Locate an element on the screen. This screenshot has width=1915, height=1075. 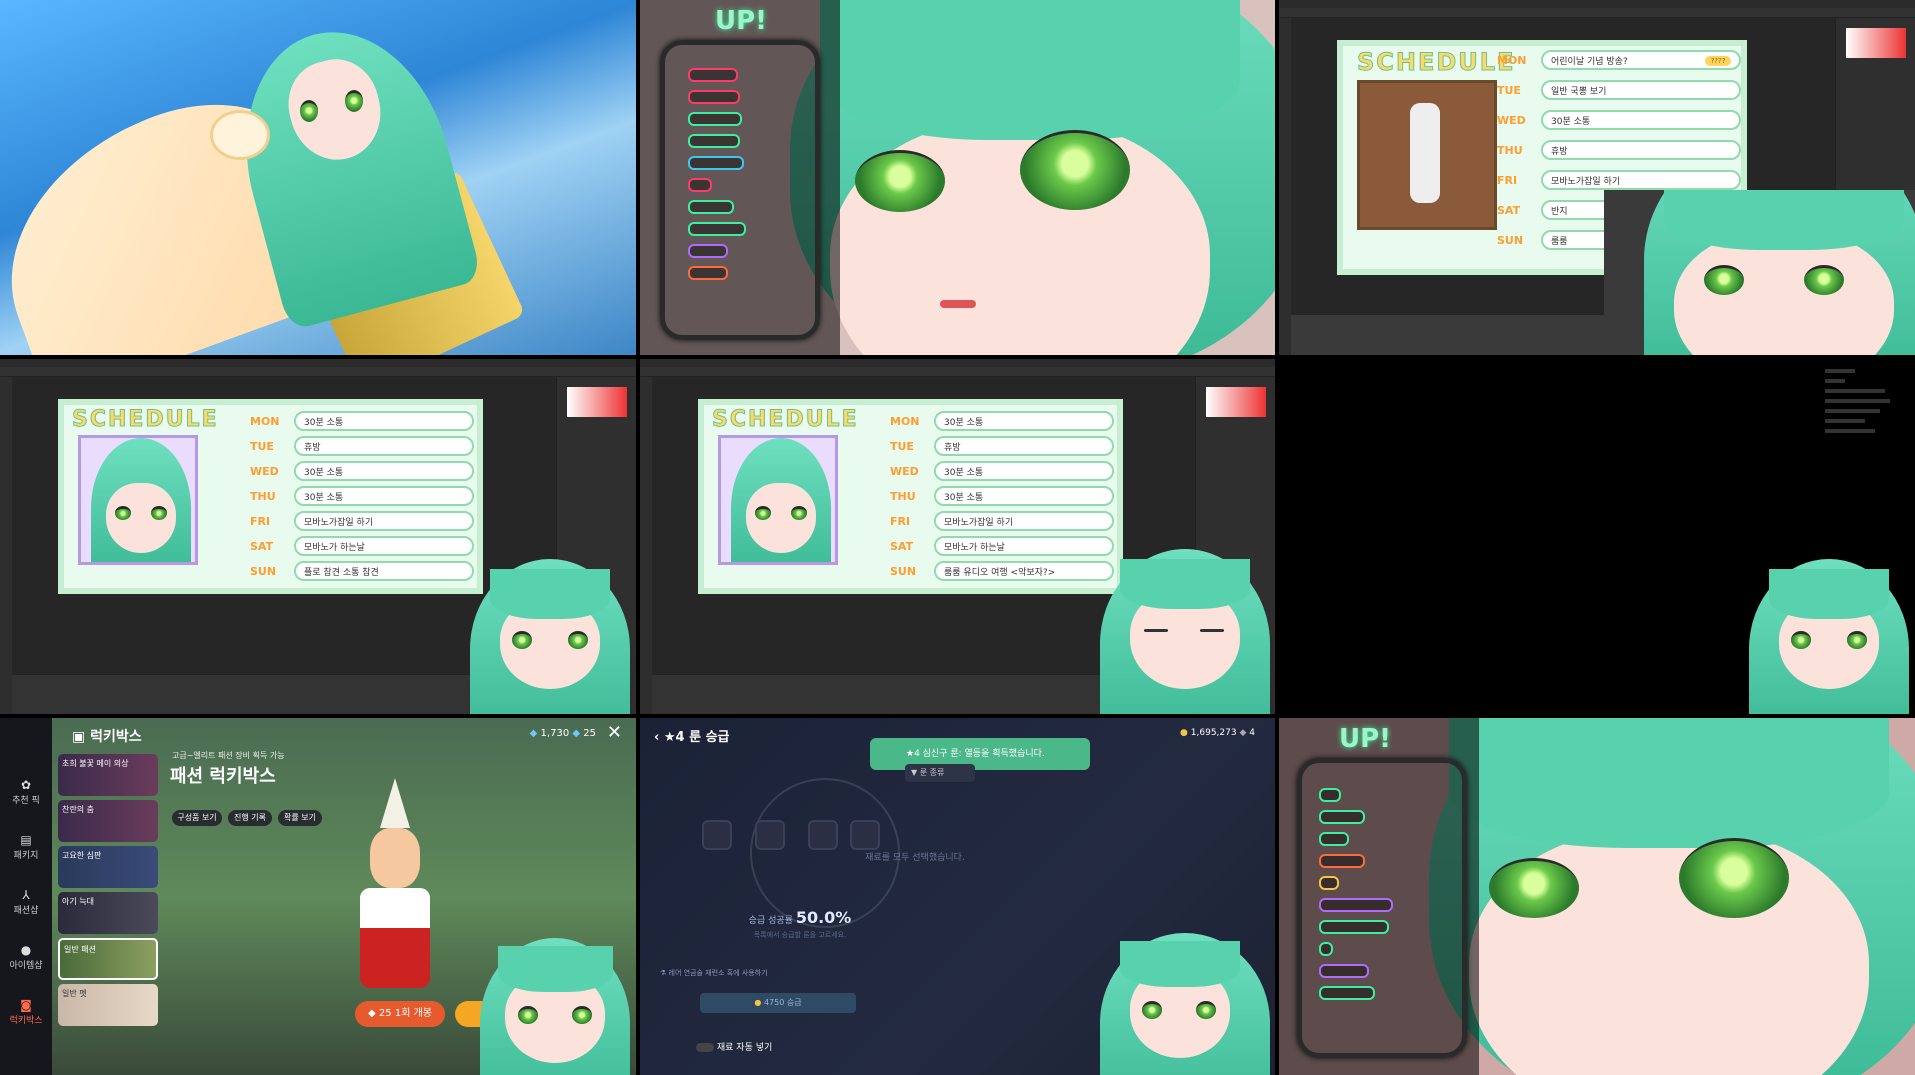
list-item: 일반 펫 is located at coordinates (108, 1005).